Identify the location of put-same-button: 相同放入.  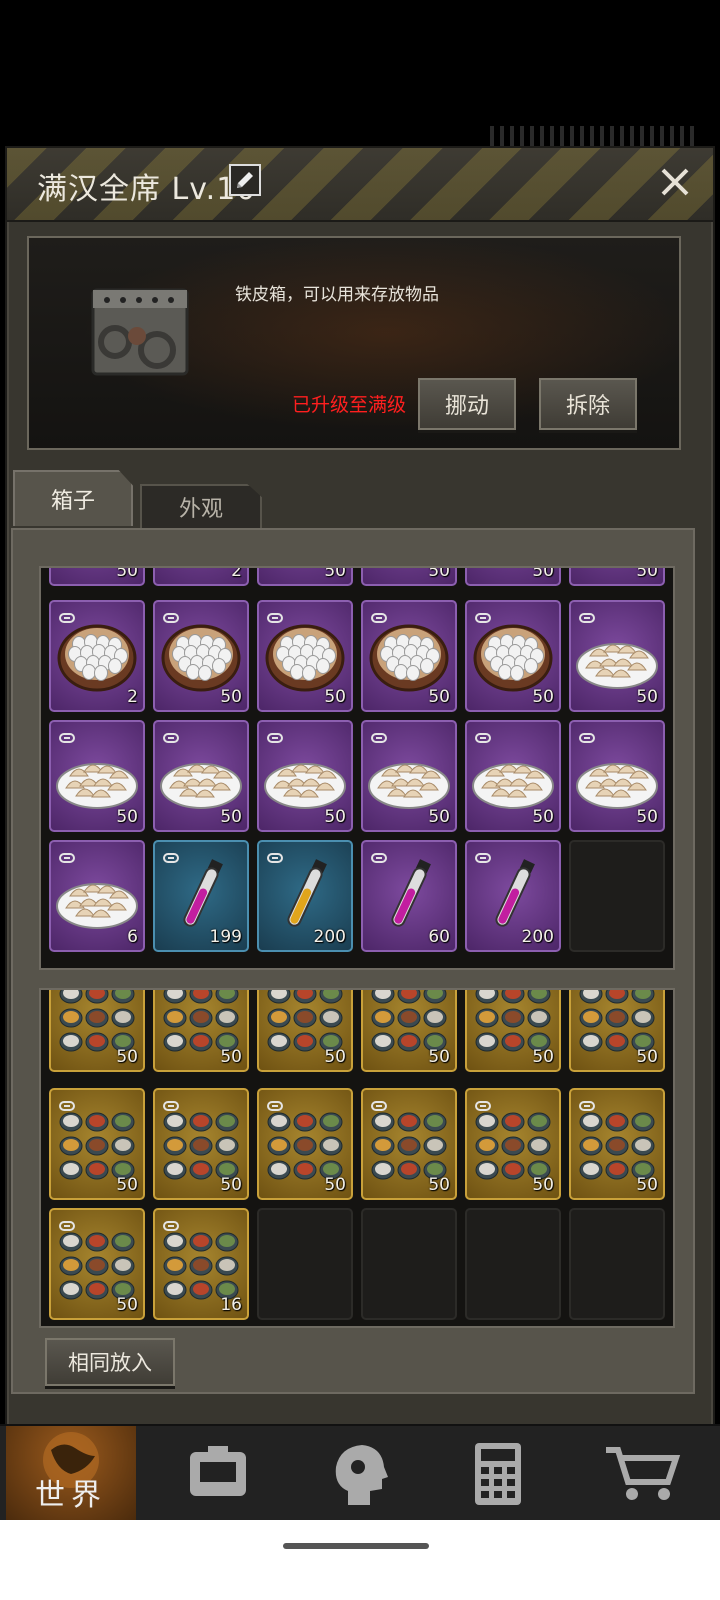
(110, 1362).